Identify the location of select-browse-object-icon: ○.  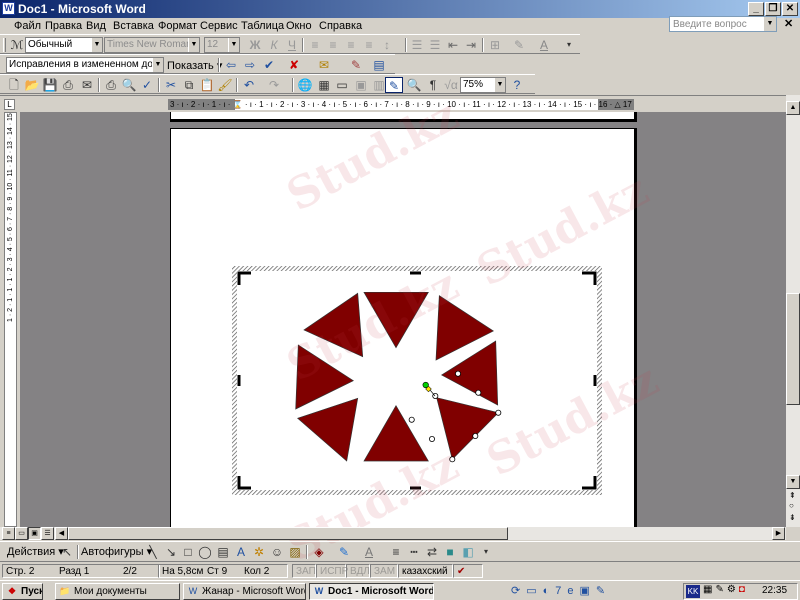
(791, 505).